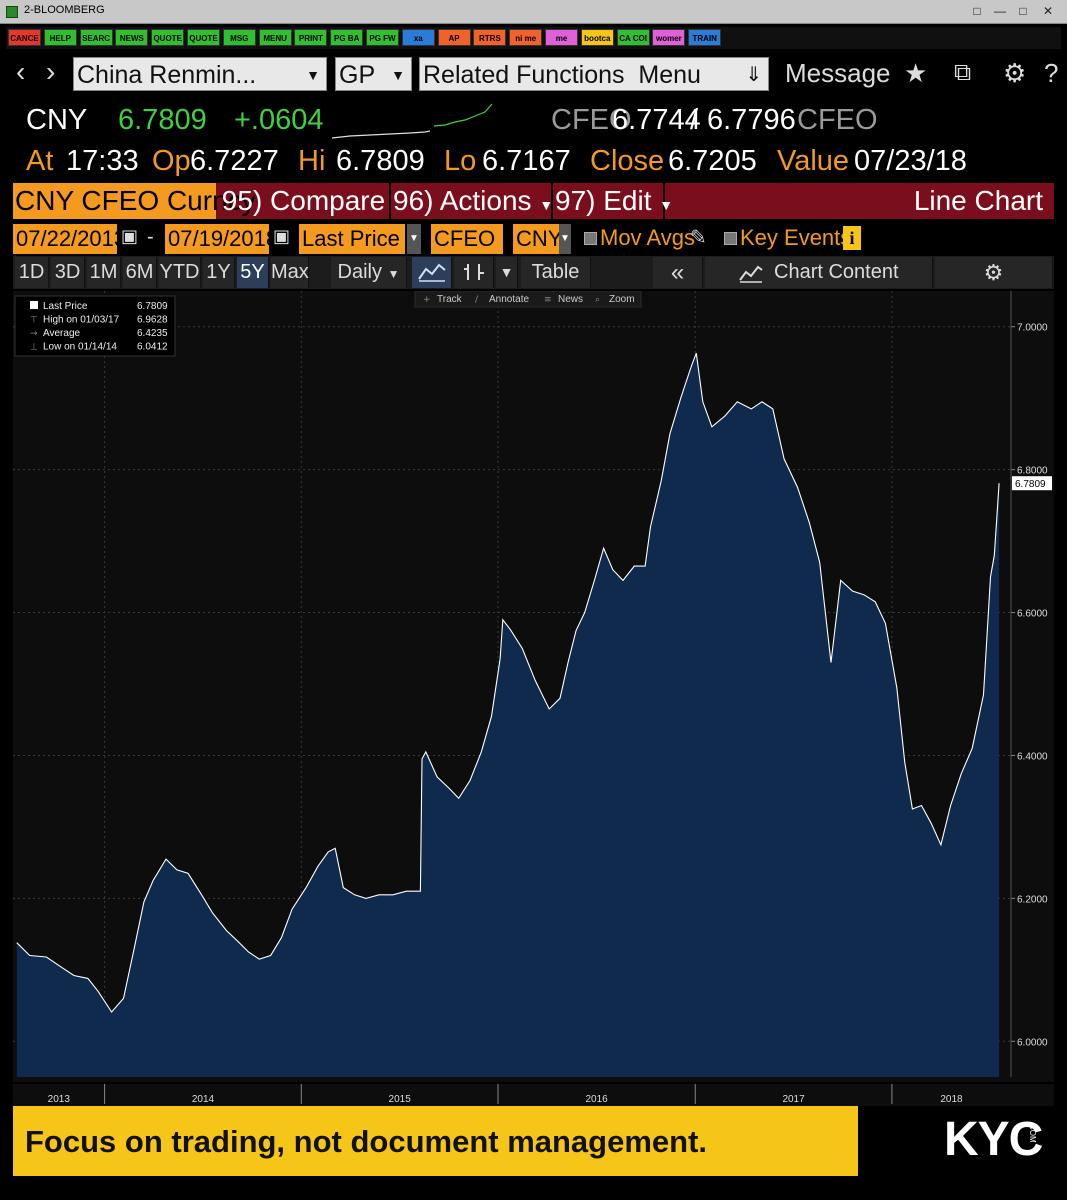  What do you see at coordinates (68, 272) in the screenshot?
I see `period-tab: 3D` at bounding box center [68, 272].